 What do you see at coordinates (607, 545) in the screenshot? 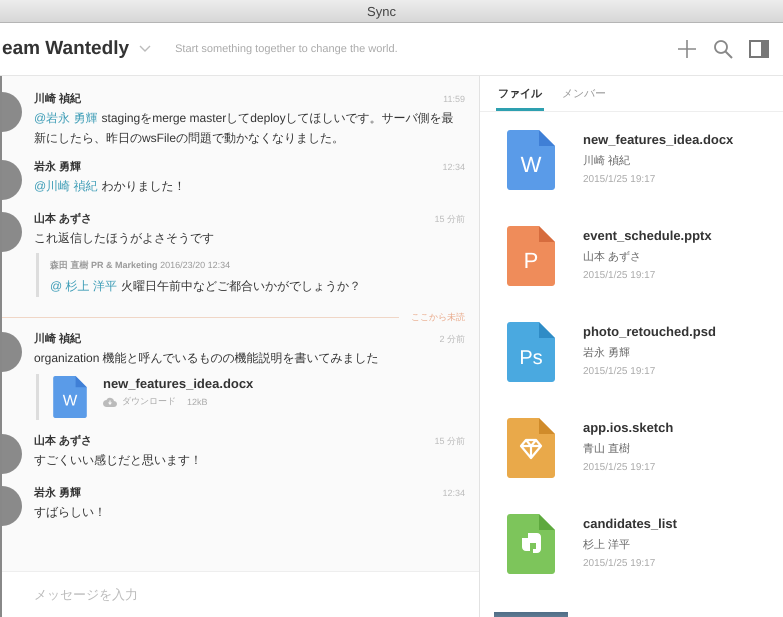
I see `file-owner: 杉上 洋平` at bounding box center [607, 545].